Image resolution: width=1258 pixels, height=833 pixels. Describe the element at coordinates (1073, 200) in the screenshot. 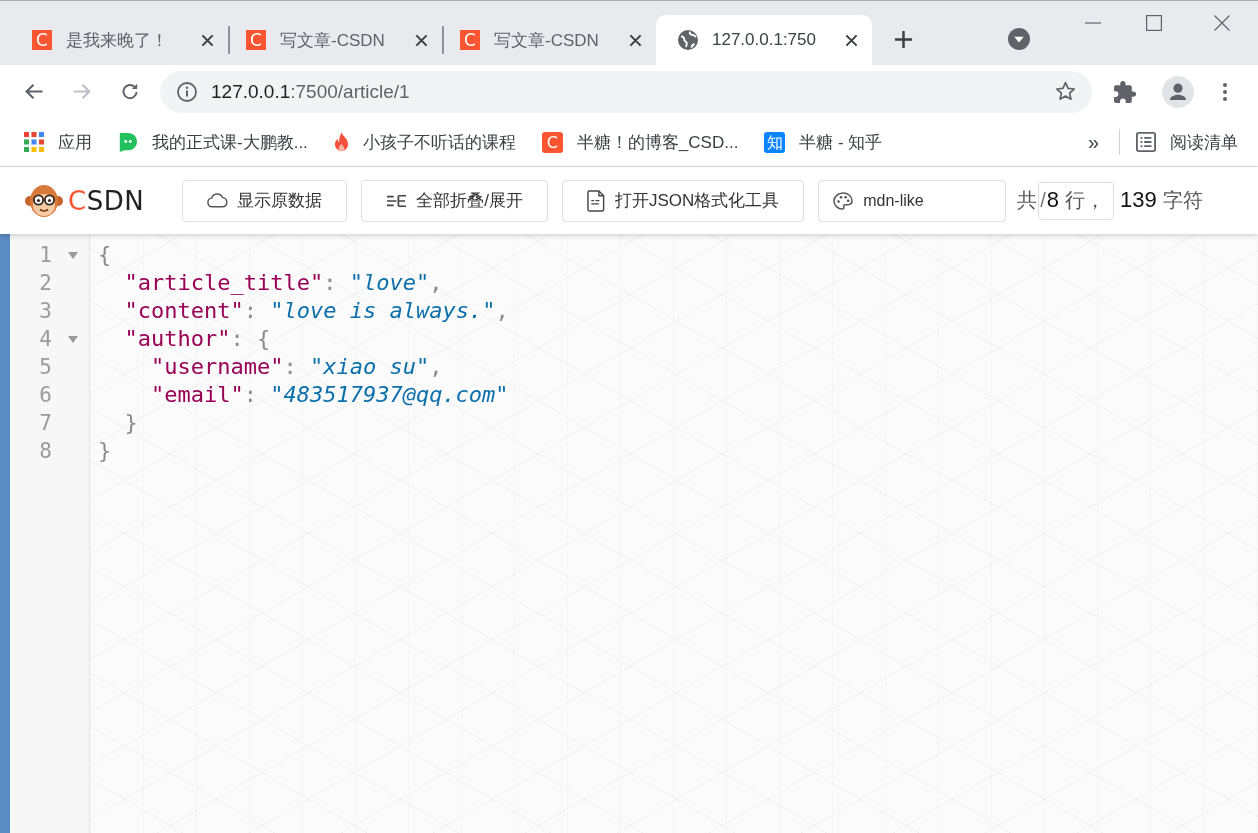

I see `line-count-text: /8 行，` at that location.